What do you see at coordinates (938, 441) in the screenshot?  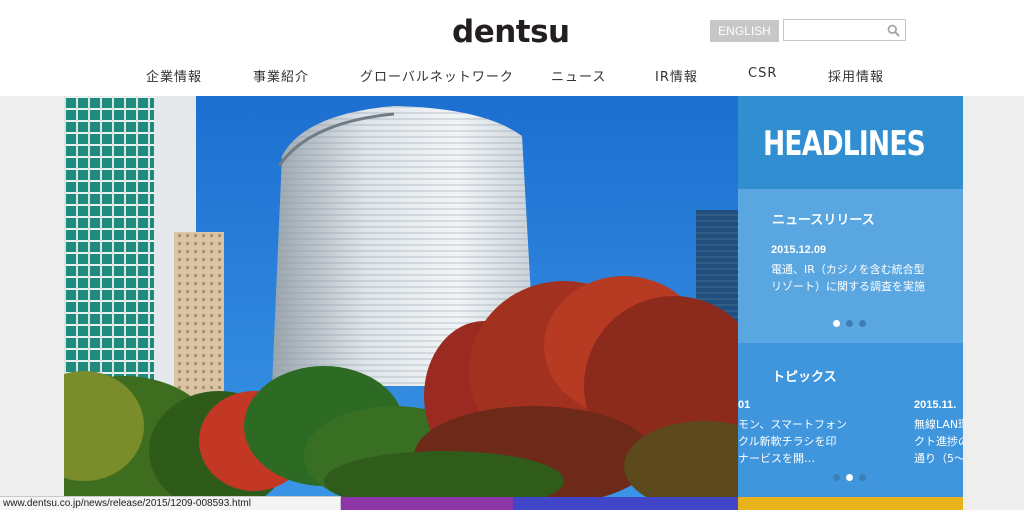 I see `topic-2-line-2: クト進捗の` at bounding box center [938, 441].